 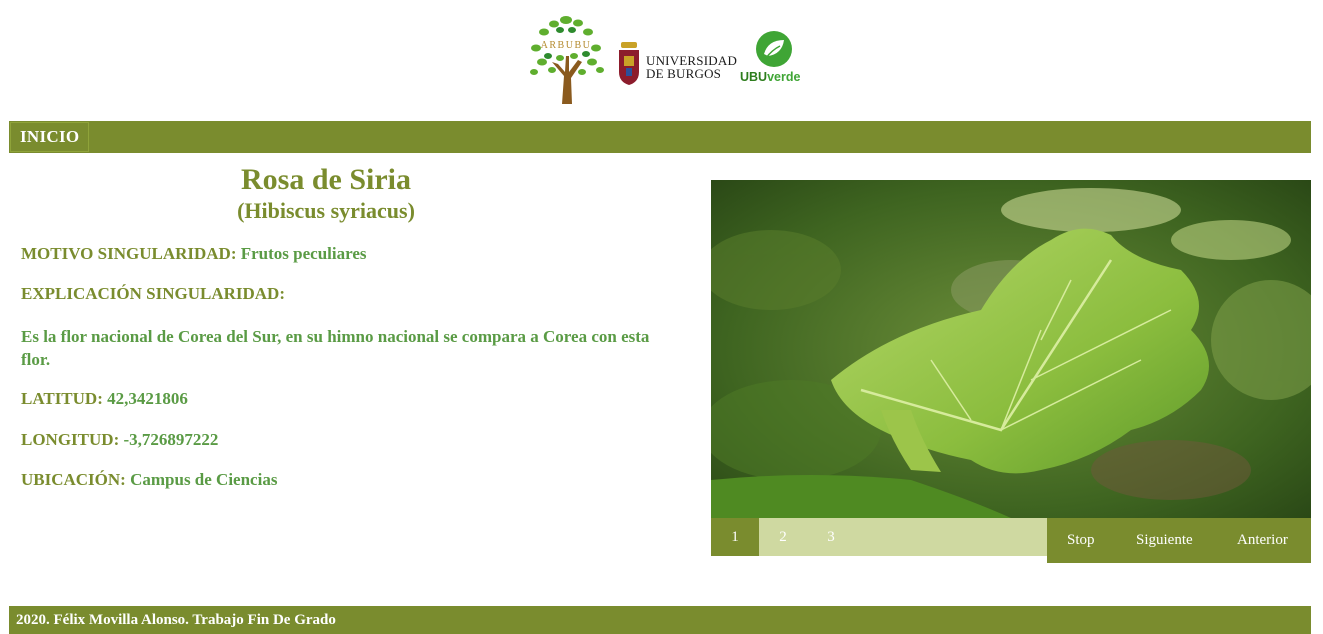 I want to click on ubuverde-text: UBUverde, so click(x=770, y=77).